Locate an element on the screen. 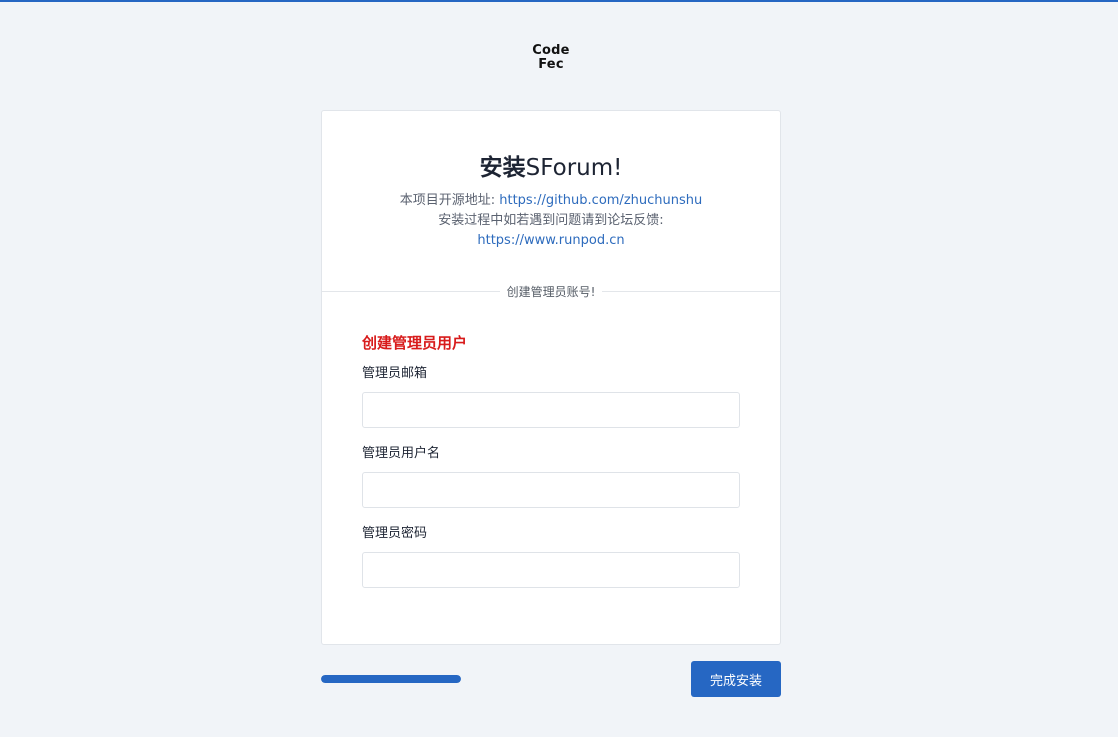 Image resolution: width=1118 pixels, height=737 pixels. codefec-logo: Code Fec is located at coordinates (551, 58).